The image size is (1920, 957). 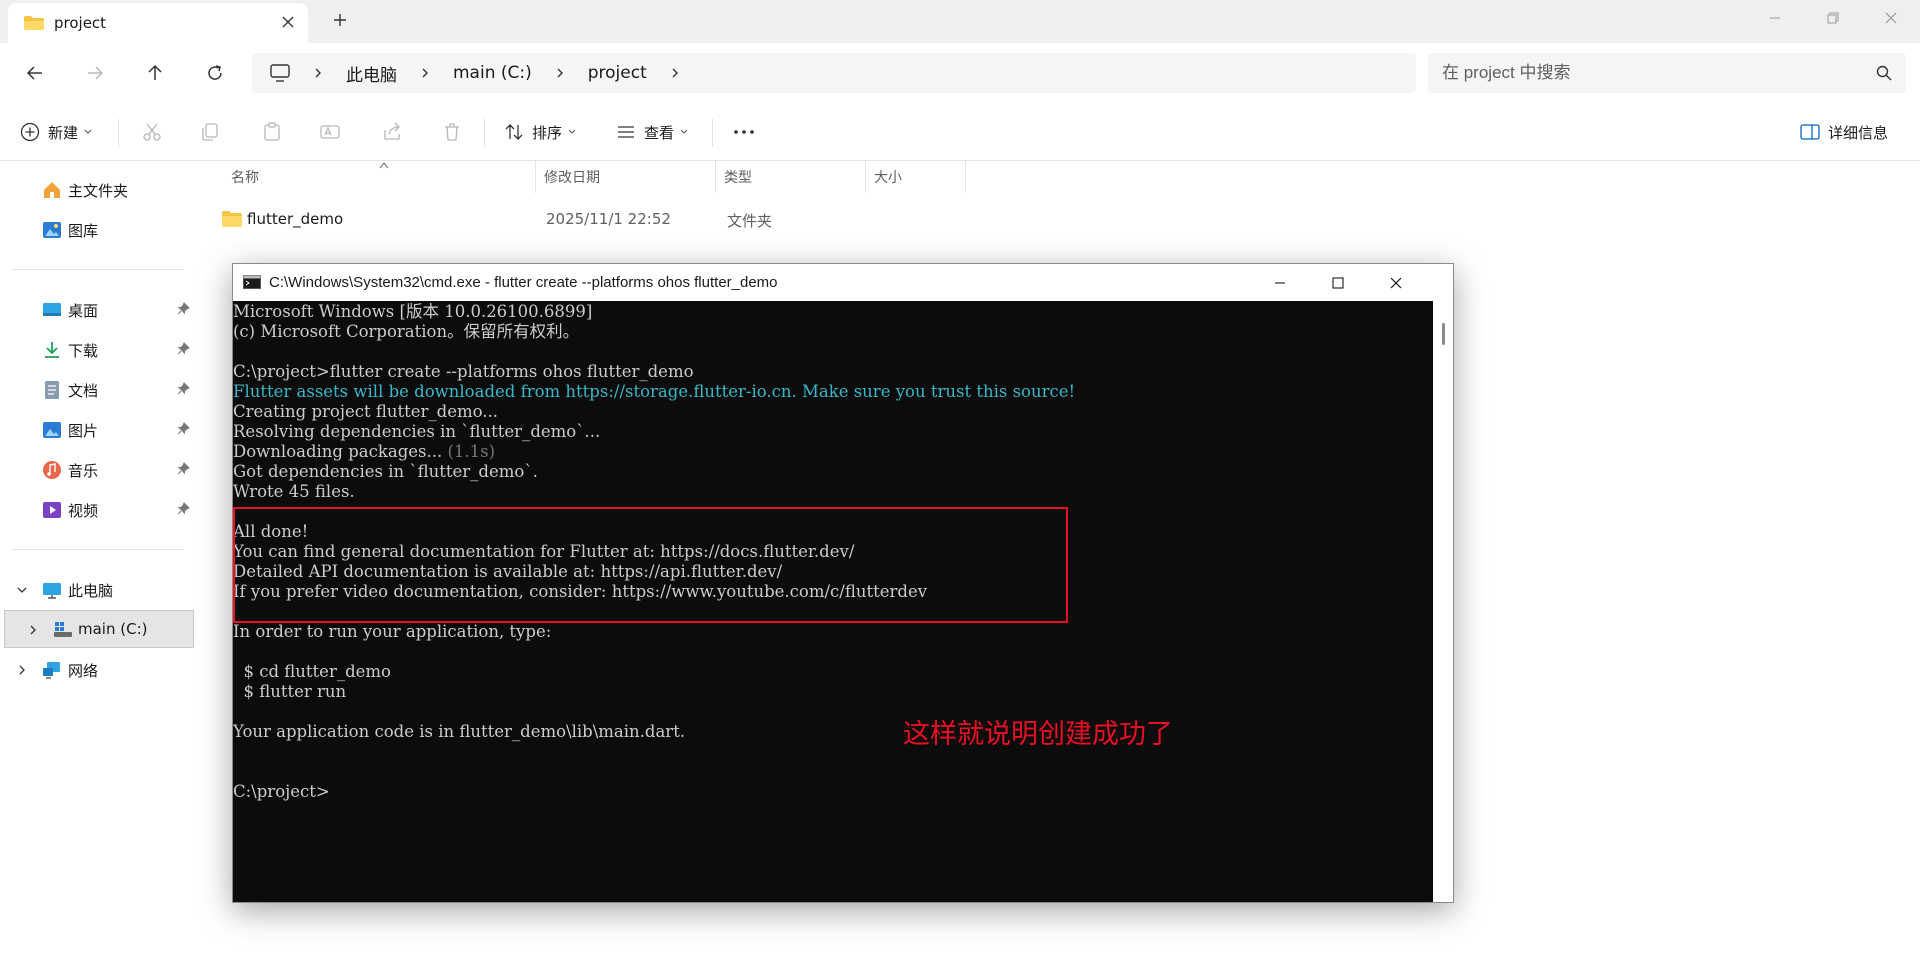 I want to click on new-tab-icon, so click(x=340, y=20).